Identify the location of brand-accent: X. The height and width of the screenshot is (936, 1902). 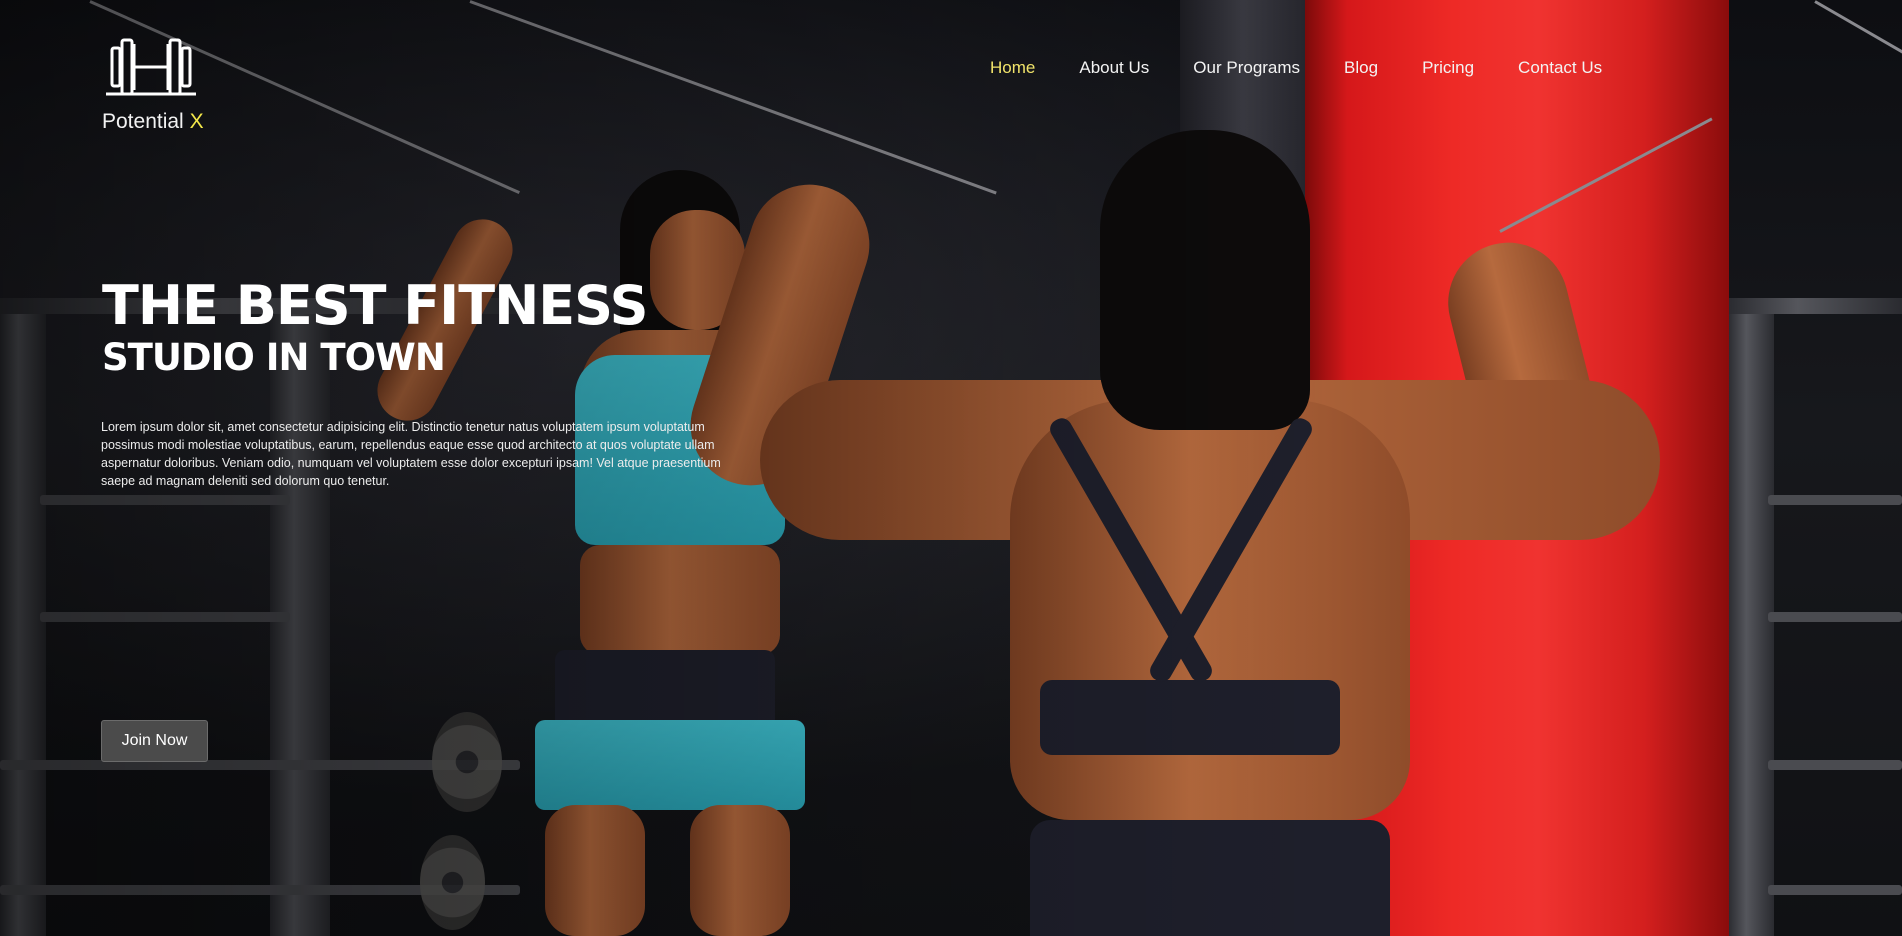
(196, 121).